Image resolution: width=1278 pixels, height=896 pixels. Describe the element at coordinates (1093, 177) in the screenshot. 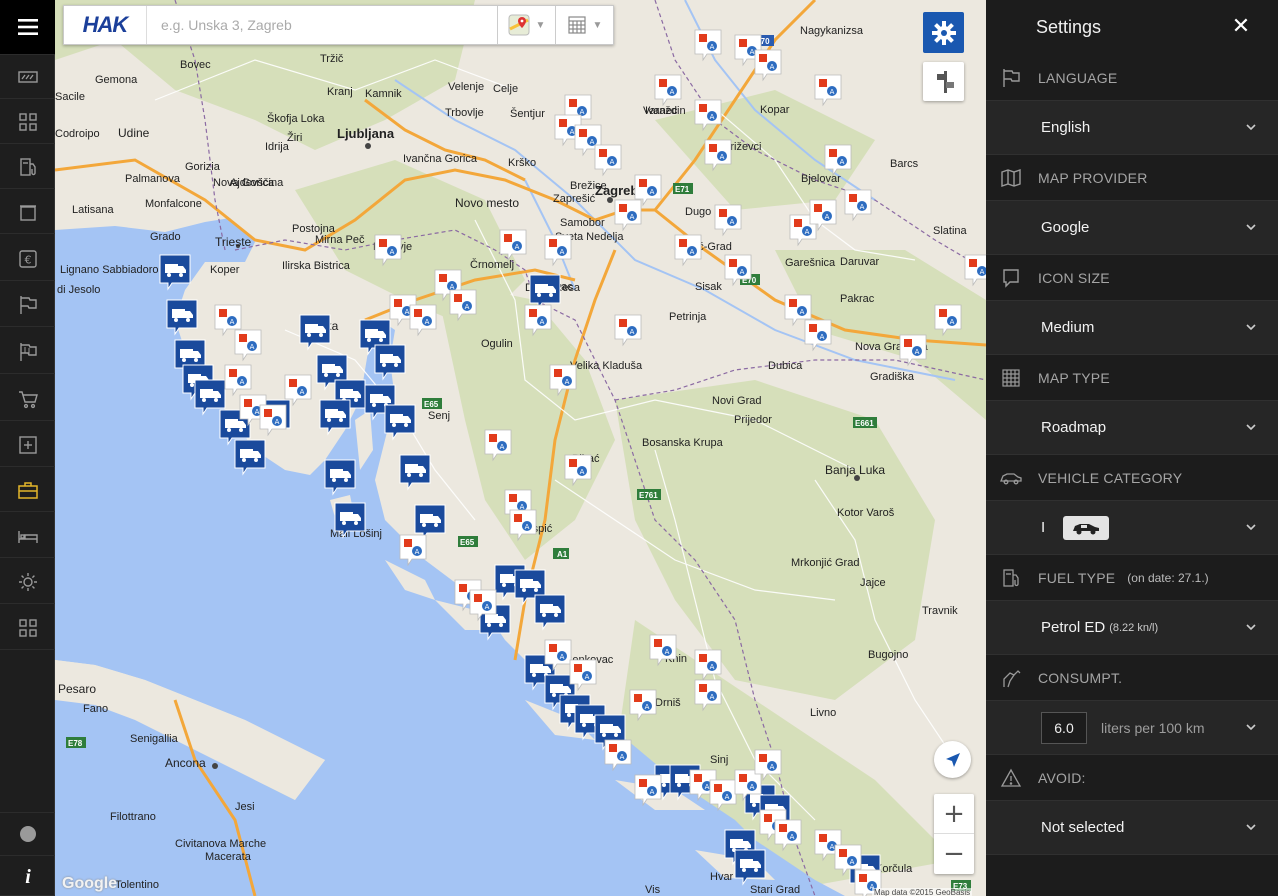

I see `map-provider-label: MAP PROVIDER` at that location.